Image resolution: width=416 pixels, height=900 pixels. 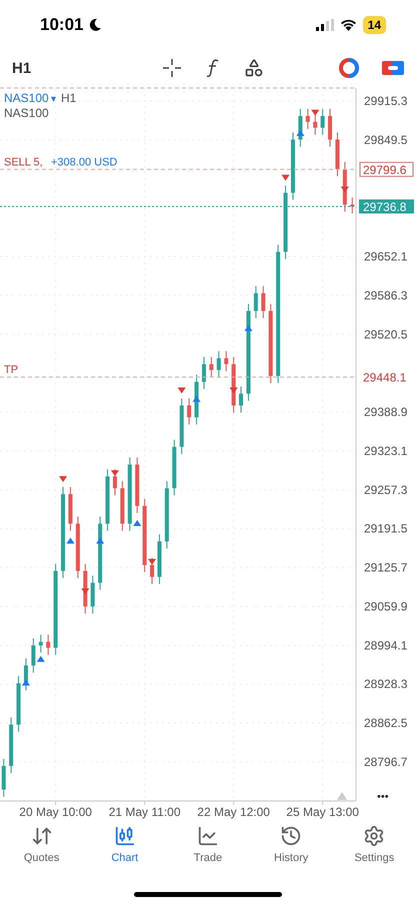 I want to click on description-label: NAS100, so click(x=26, y=113).